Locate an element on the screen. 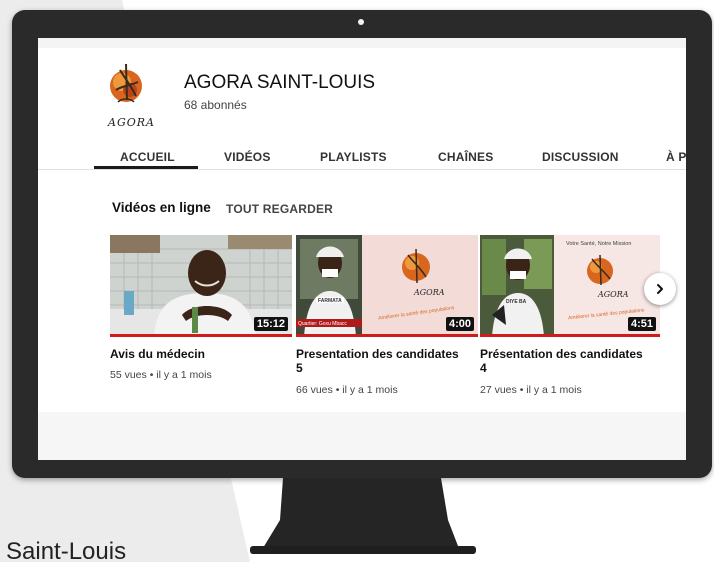 The width and height of the screenshot is (714, 566). subscriber-count: 68 abonnés is located at coordinates (215, 105).